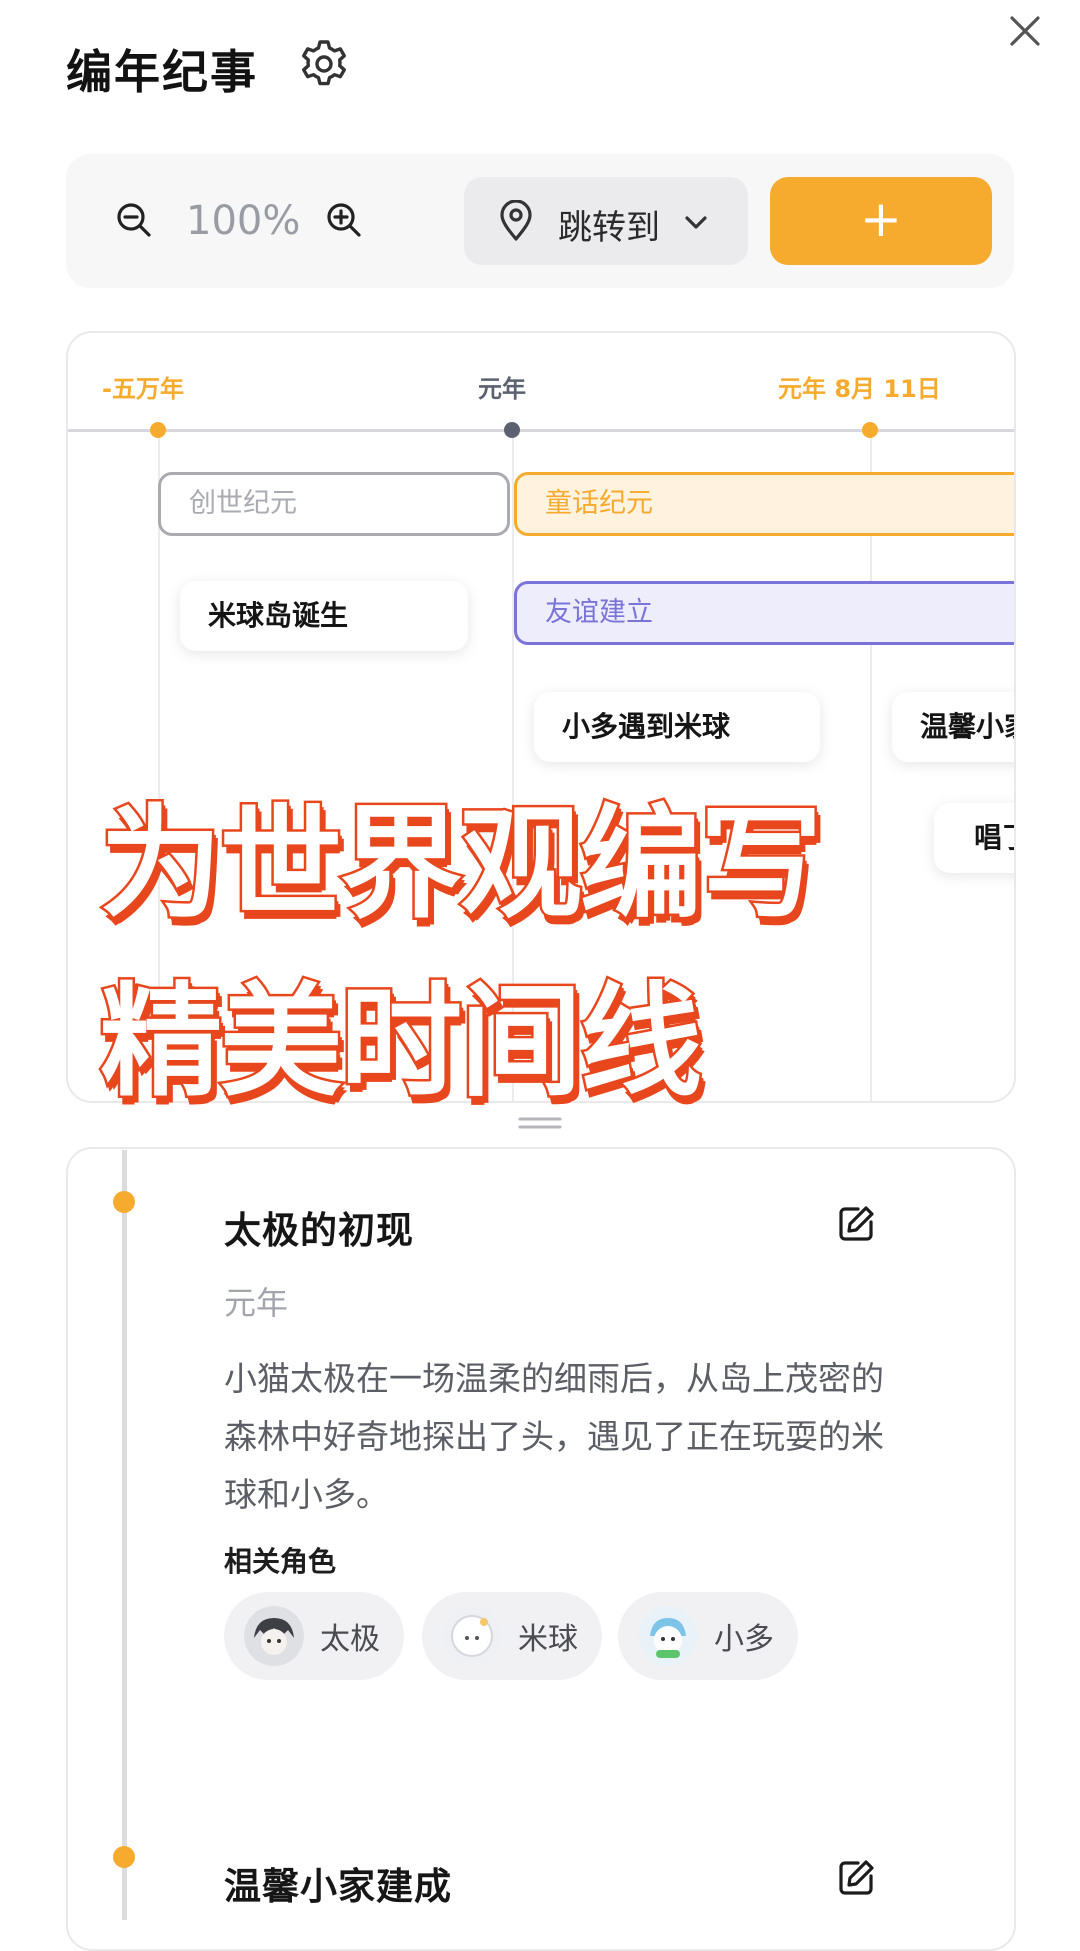 The height and width of the screenshot is (1951, 1080). What do you see at coordinates (764, 504) in the screenshot?
I see `era-bar: 童话纪元` at bounding box center [764, 504].